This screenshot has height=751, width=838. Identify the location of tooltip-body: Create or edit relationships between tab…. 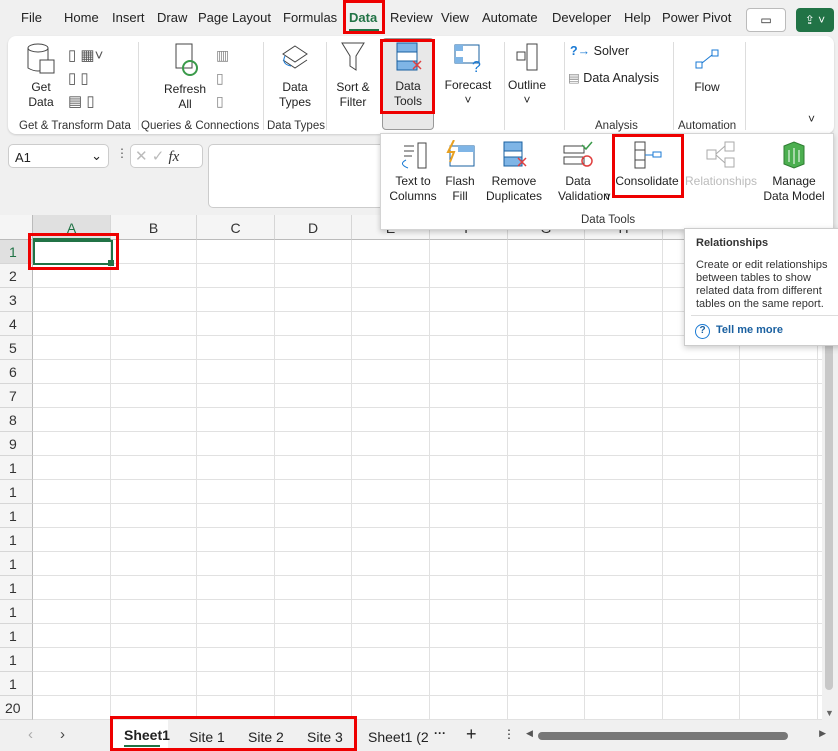
(762, 284).